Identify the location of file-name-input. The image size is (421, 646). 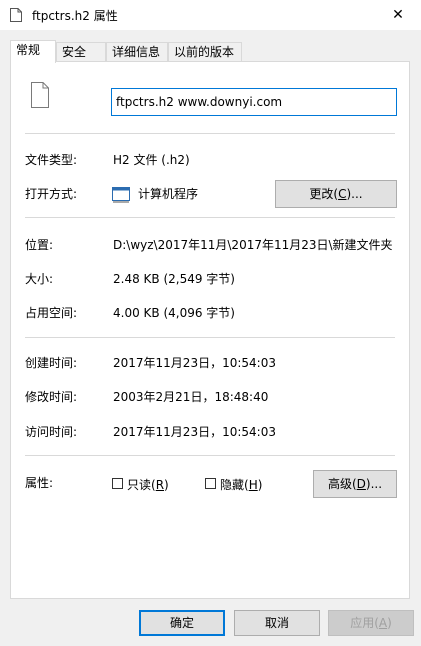
(254, 102).